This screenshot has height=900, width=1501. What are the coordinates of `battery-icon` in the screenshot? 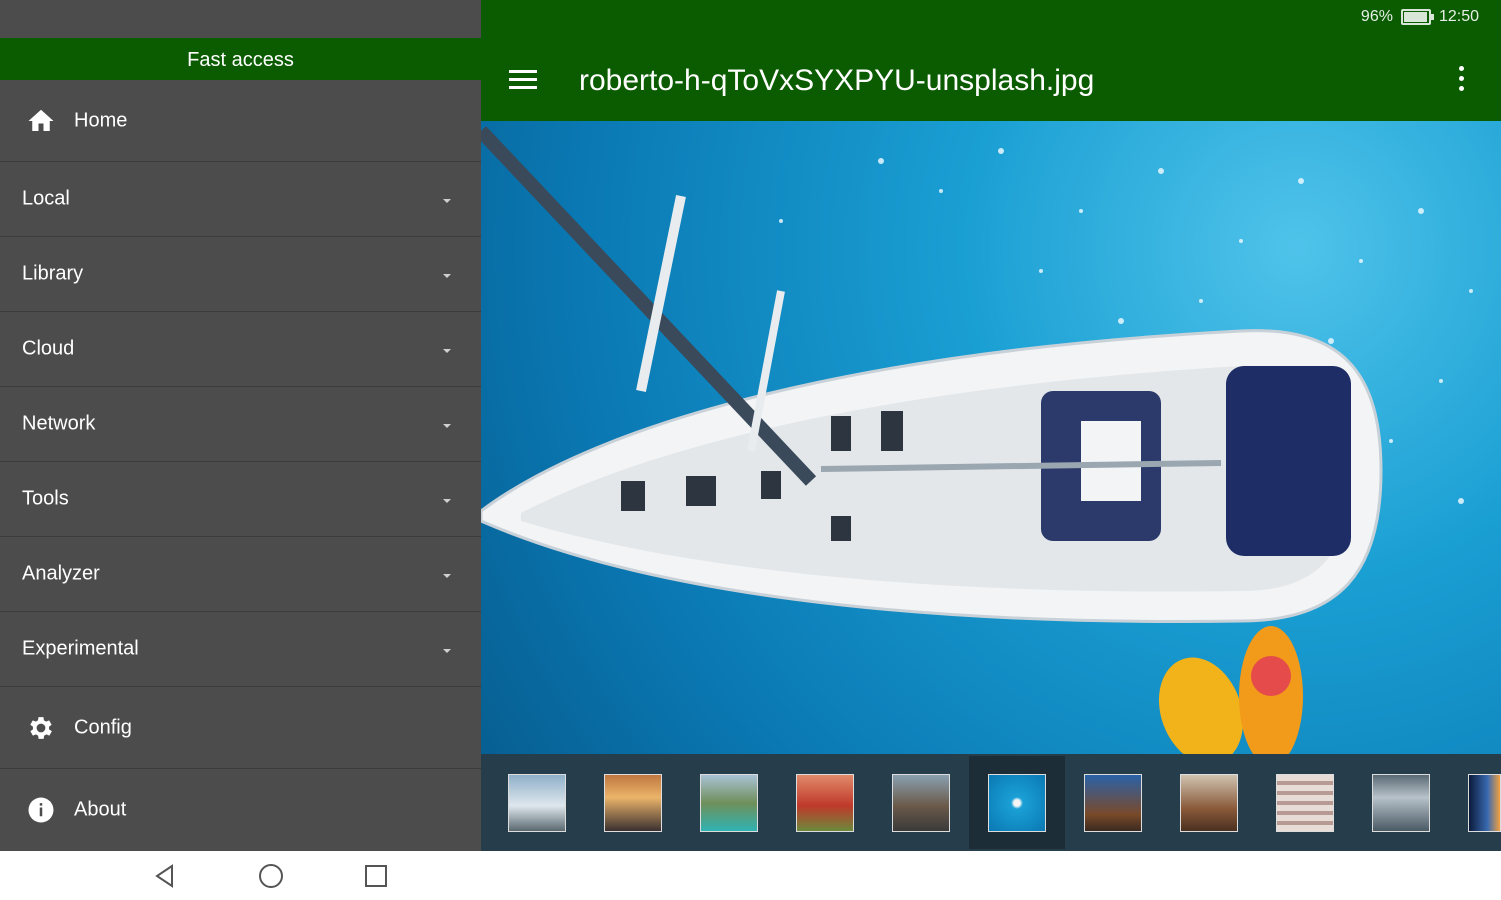 It's located at (1417, 17).